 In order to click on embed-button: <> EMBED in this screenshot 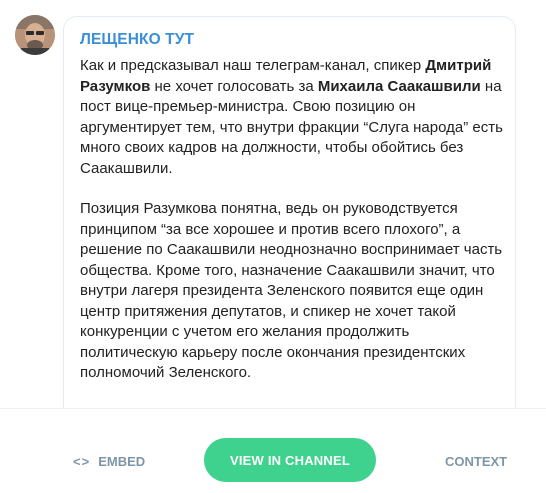, I will do `click(109, 461)`.